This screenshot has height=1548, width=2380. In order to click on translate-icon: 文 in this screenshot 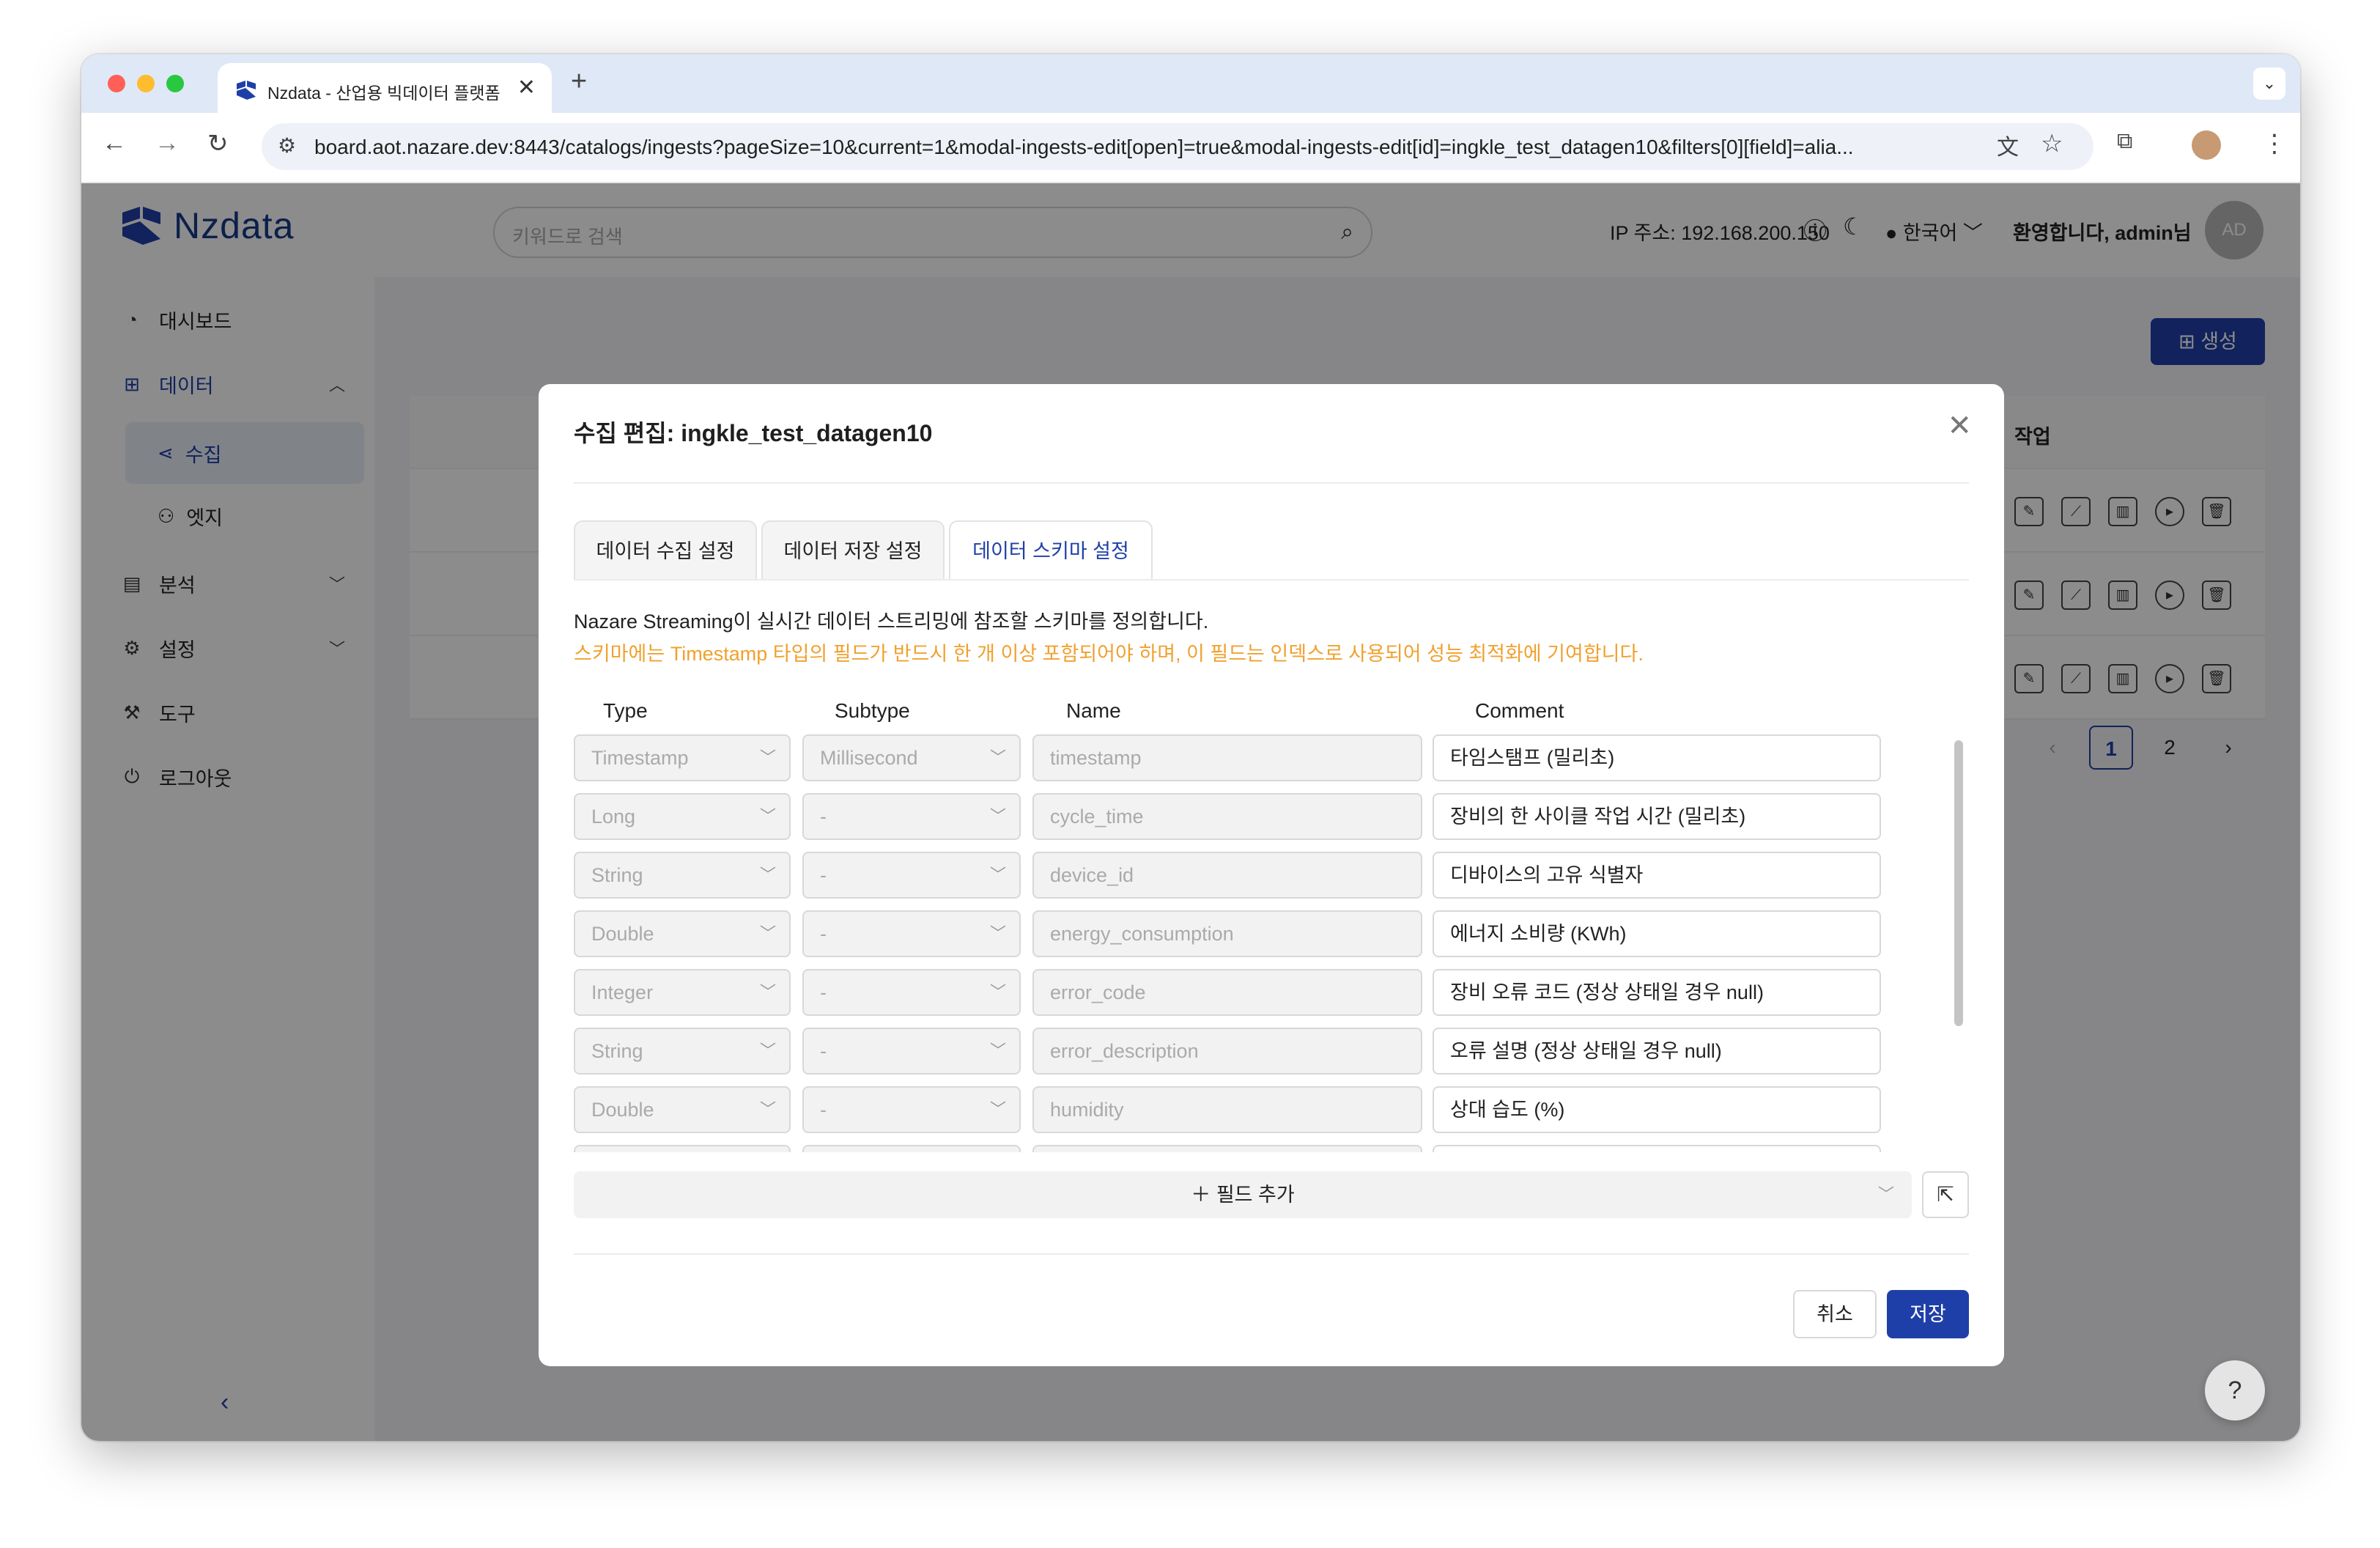, I will do `click(2008, 145)`.